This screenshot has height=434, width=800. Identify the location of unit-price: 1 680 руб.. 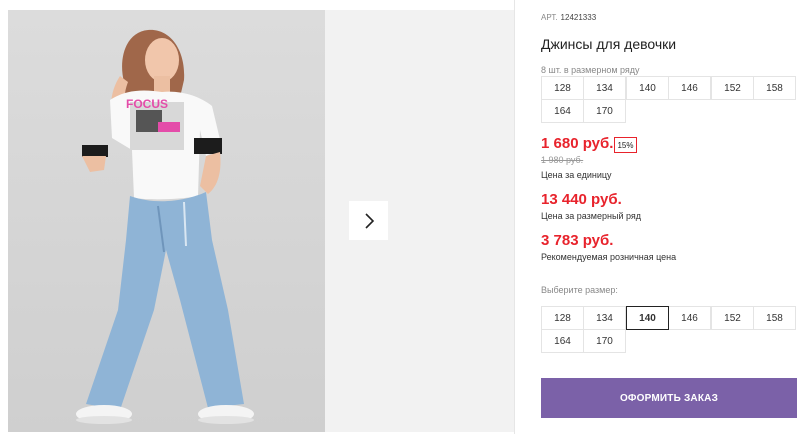
(577, 143).